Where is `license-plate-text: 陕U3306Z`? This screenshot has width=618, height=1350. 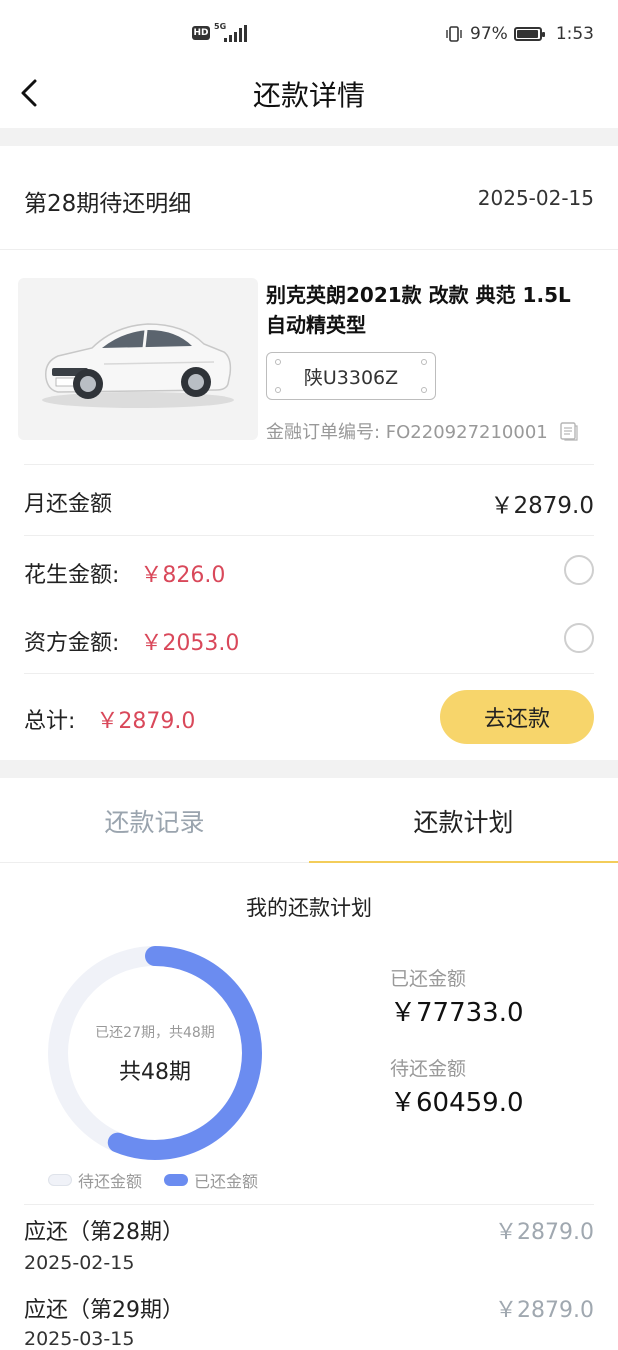 license-plate-text: 陕U3306Z is located at coordinates (351, 377).